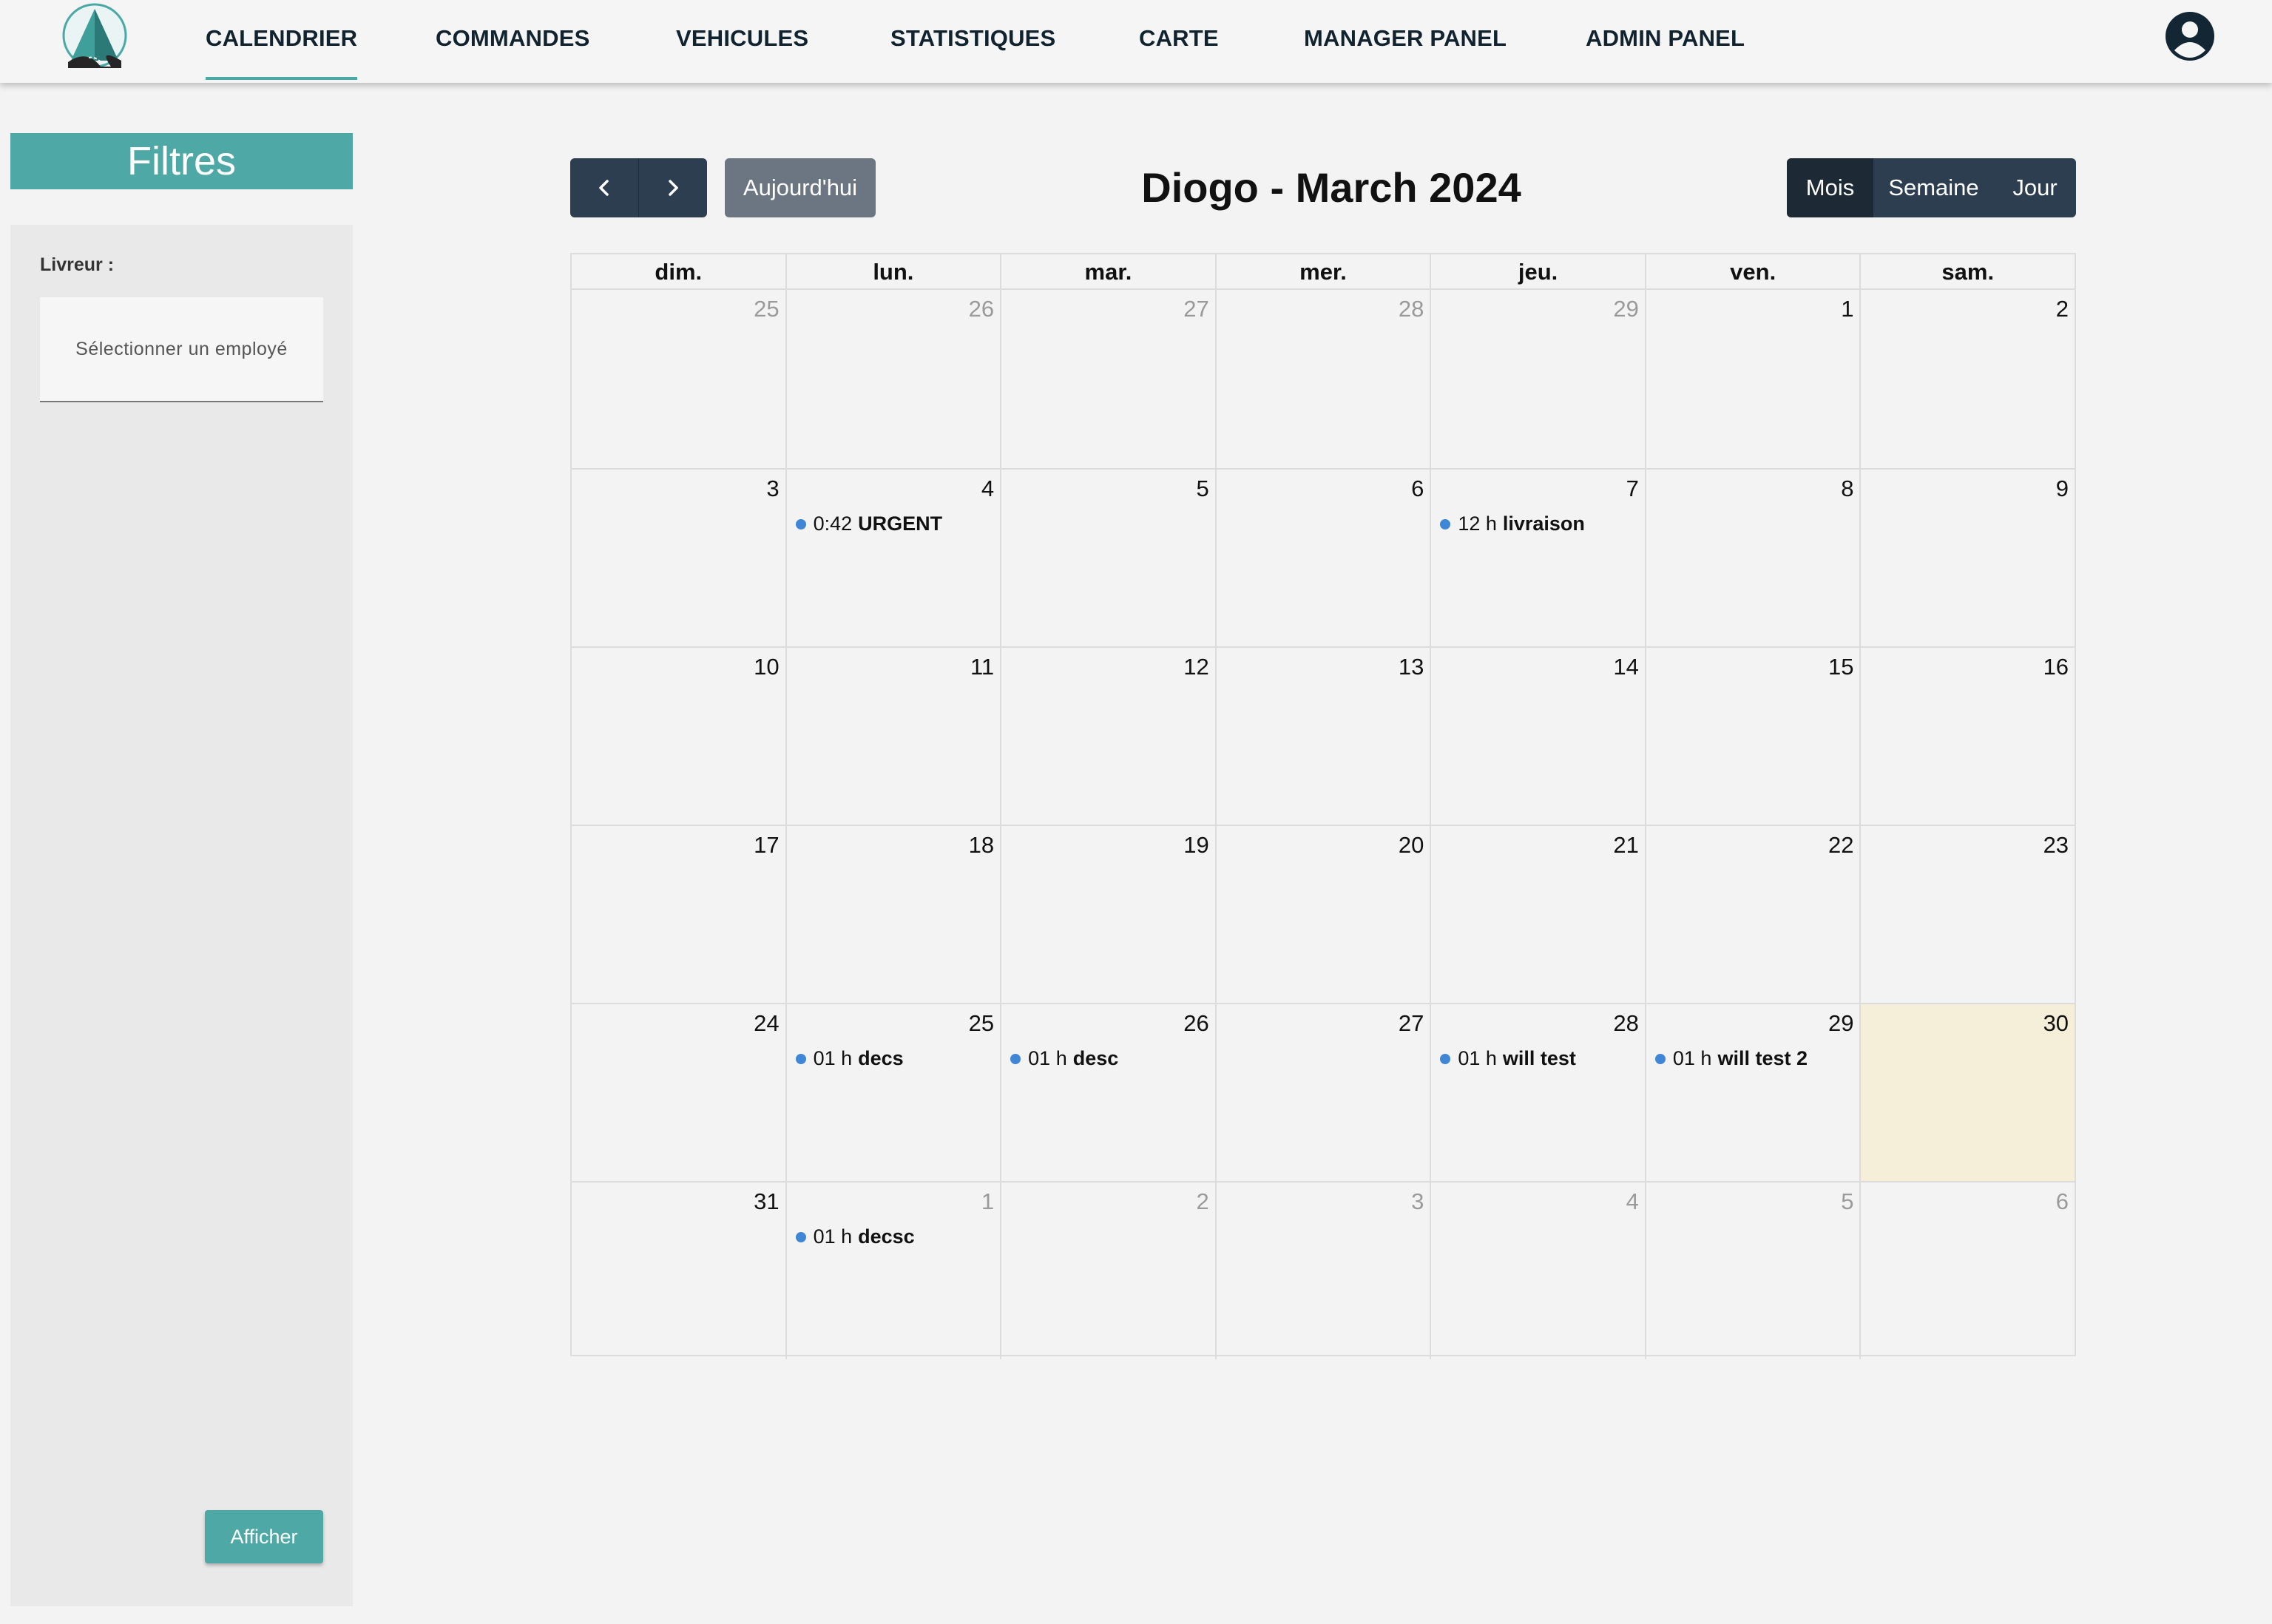  What do you see at coordinates (893, 379) in the screenshot?
I see `day-cell: 26` at bounding box center [893, 379].